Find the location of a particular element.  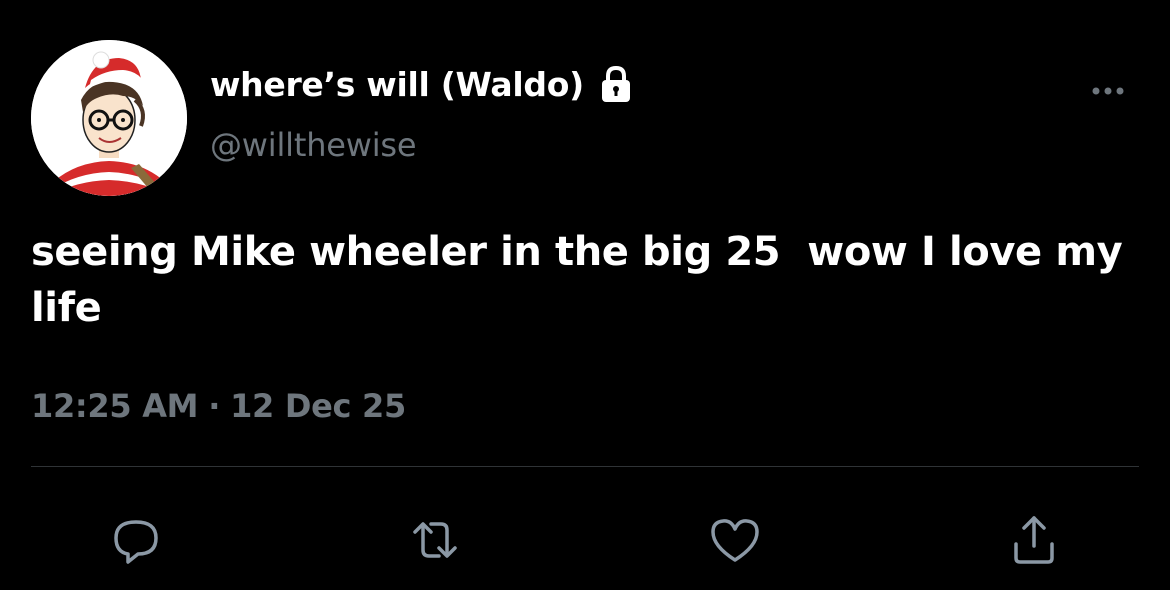

like-button is located at coordinates (735, 540).